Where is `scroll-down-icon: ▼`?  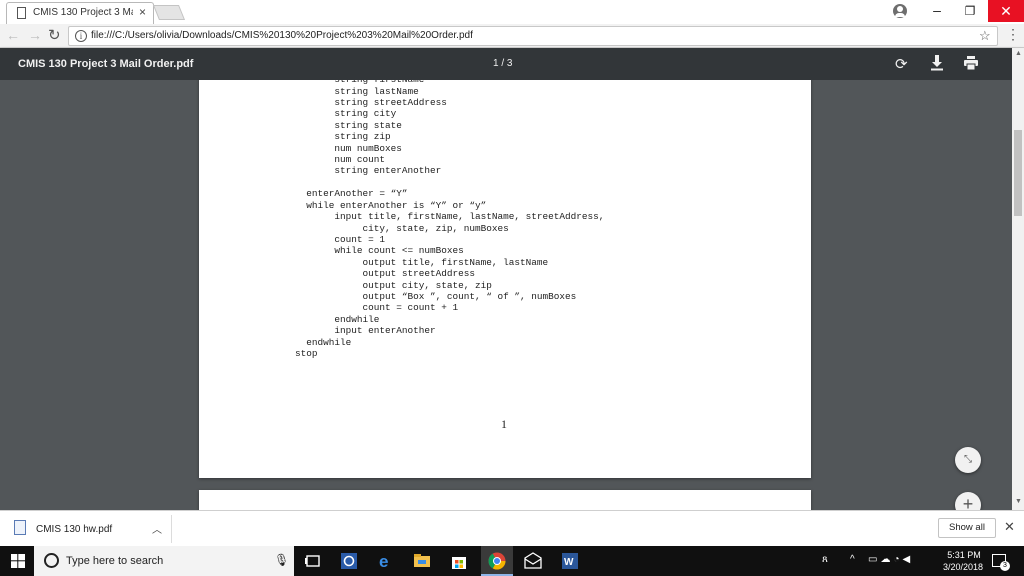 scroll-down-icon: ▼ is located at coordinates (1018, 501).